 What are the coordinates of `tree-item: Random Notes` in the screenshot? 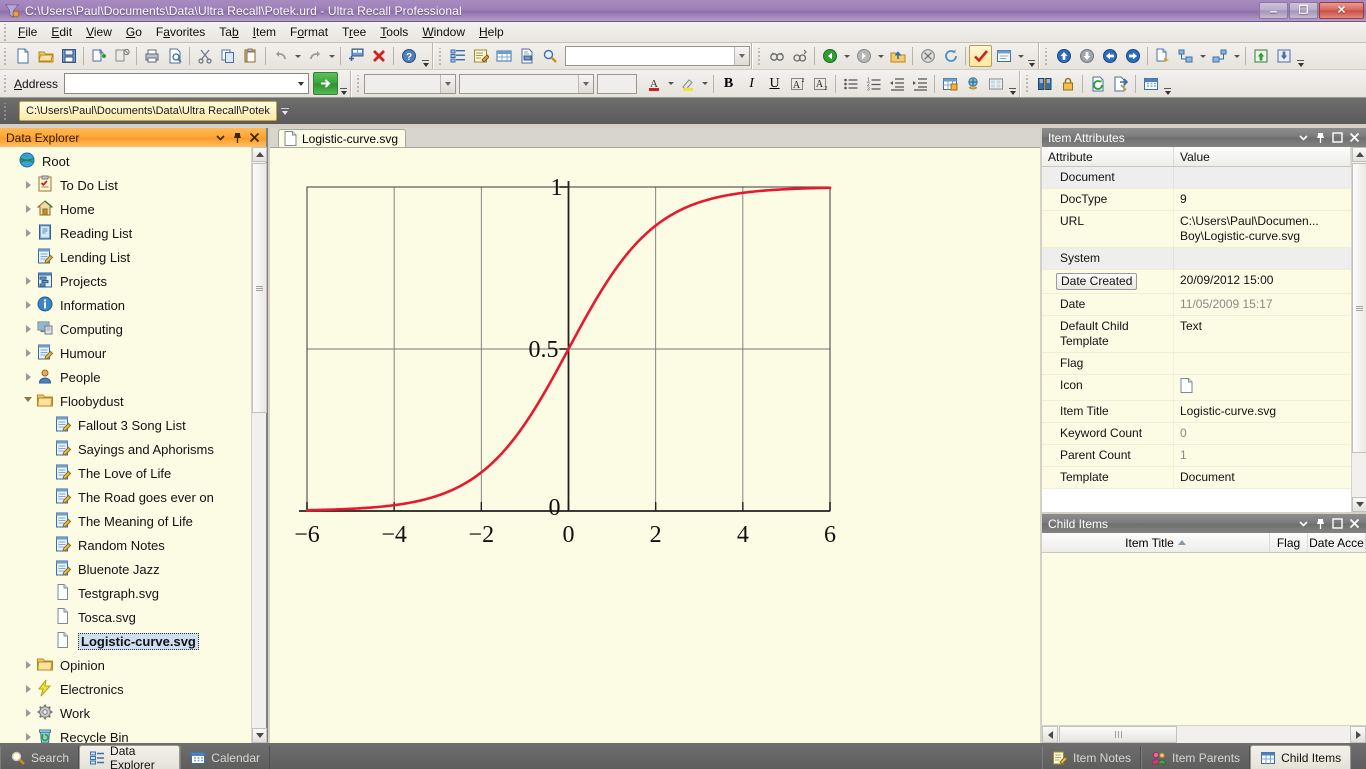 It's located at (125, 545).